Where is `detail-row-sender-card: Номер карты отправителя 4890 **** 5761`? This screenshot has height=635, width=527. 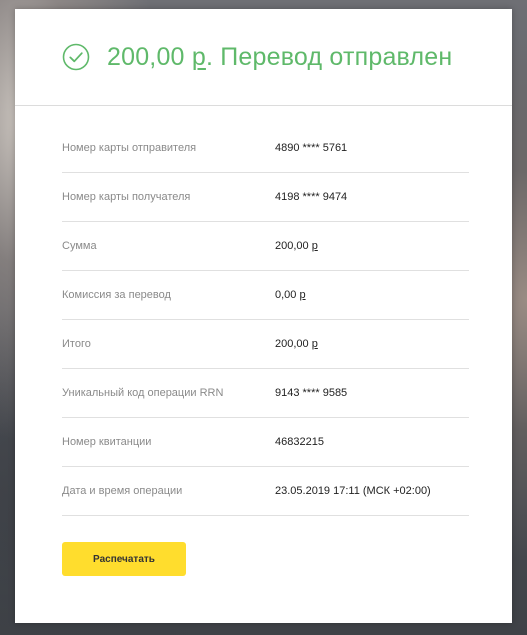
detail-row-sender-card: Номер карты отправителя 4890 **** 5761 is located at coordinates (265, 148).